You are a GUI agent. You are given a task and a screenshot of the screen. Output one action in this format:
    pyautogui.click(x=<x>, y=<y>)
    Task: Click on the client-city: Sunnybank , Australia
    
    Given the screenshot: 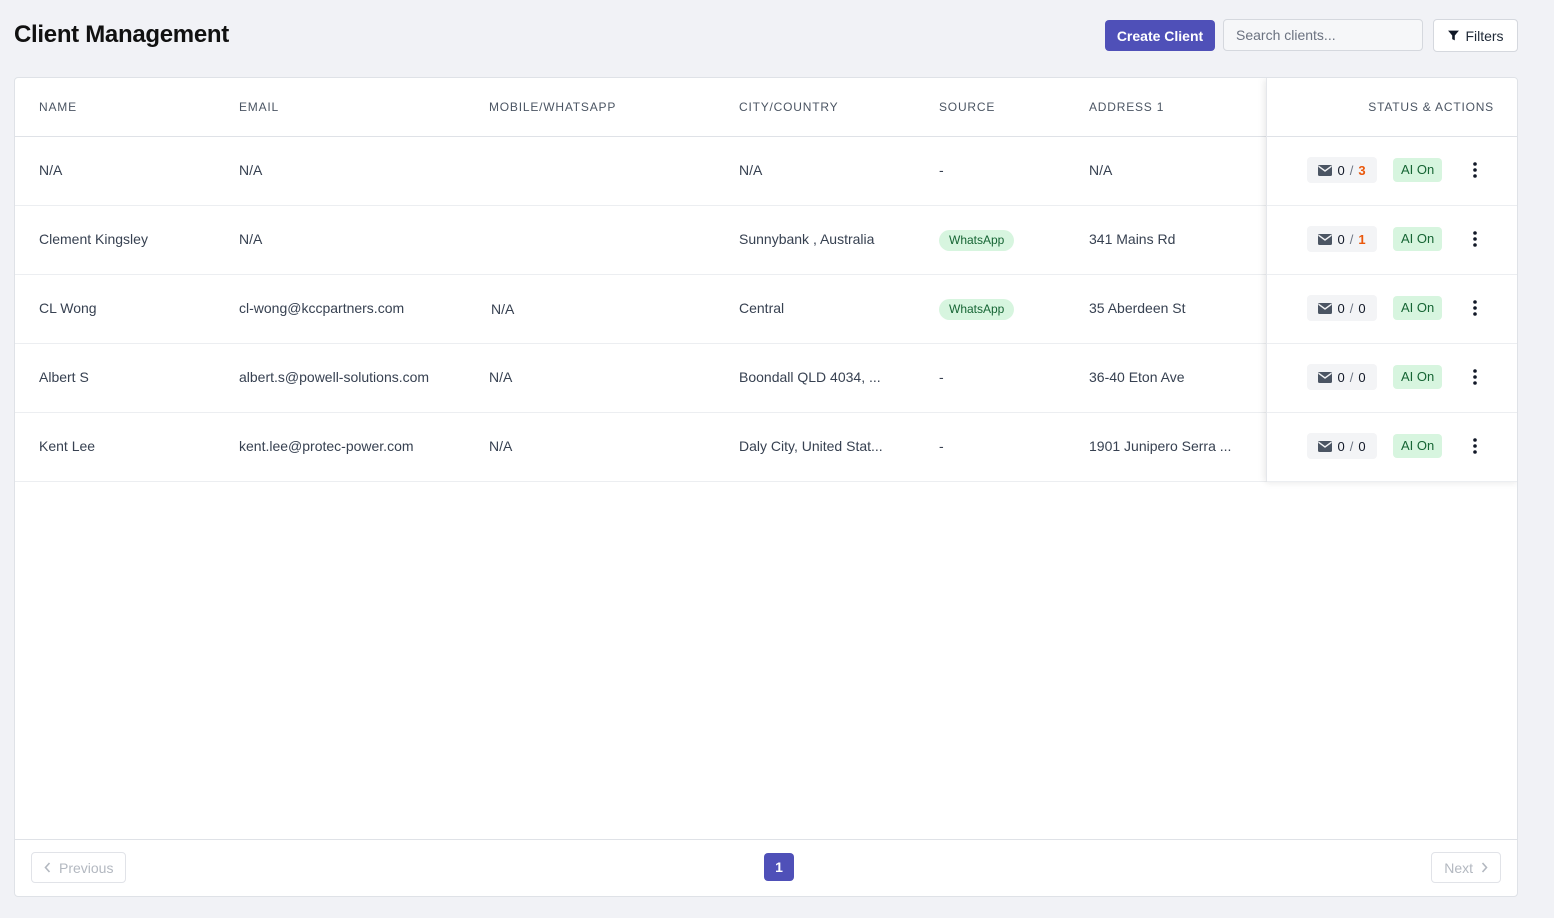 What is the action you would take?
    pyautogui.click(x=807, y=239)
    